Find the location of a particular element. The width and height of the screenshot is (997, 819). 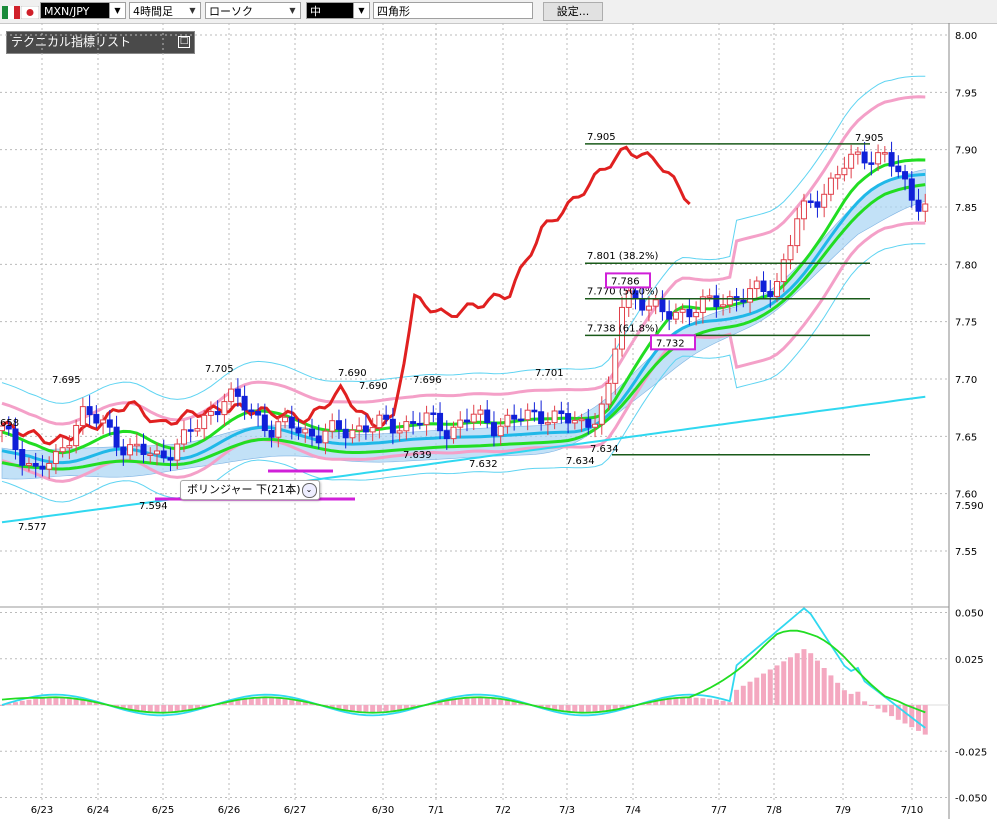

date-tick-label: 7/3 is located at coordinates (567, 810).